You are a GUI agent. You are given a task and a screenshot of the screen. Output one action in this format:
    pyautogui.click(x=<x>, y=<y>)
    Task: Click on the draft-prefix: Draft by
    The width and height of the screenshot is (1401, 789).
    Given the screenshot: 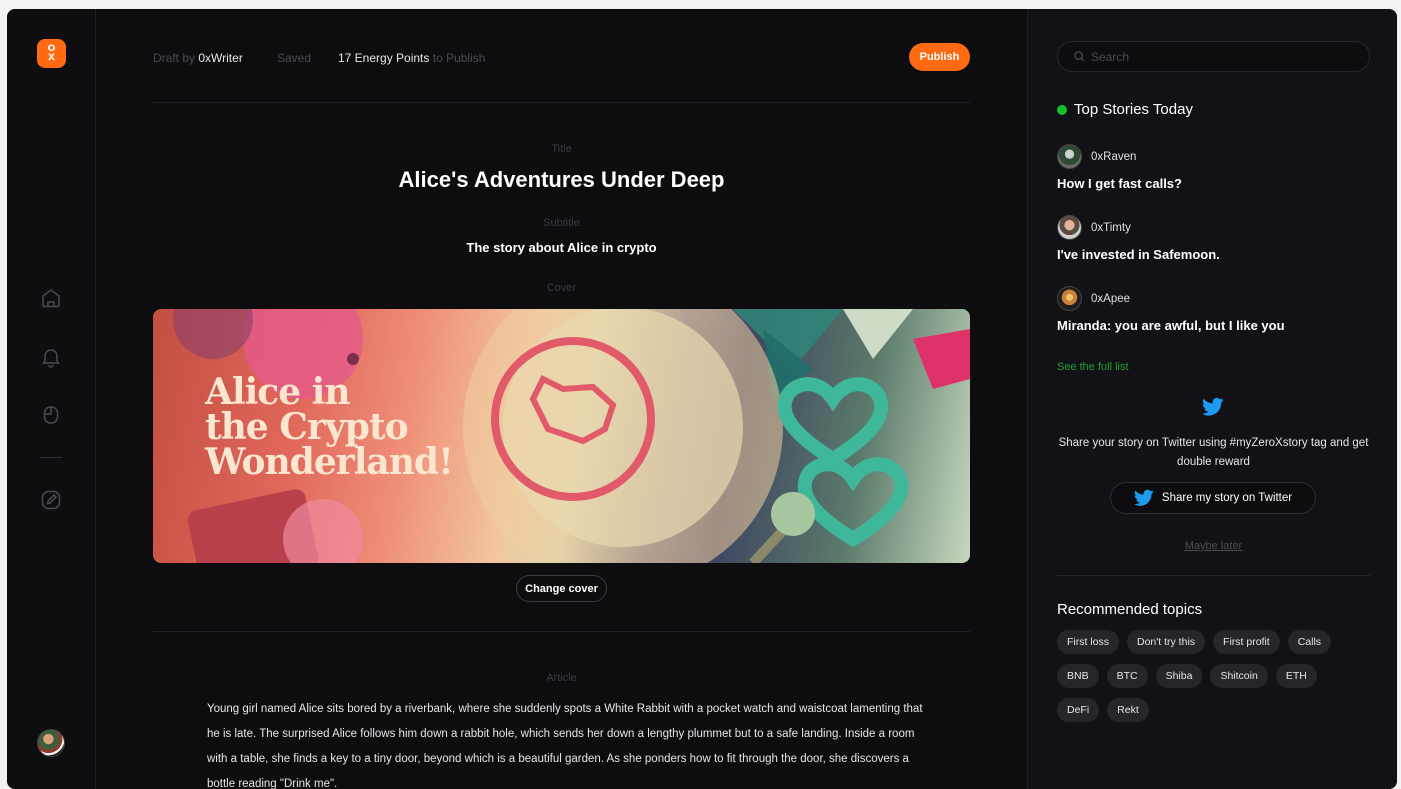 What is the action you would take?
    pyautogui.click(x=174, y=58)
    